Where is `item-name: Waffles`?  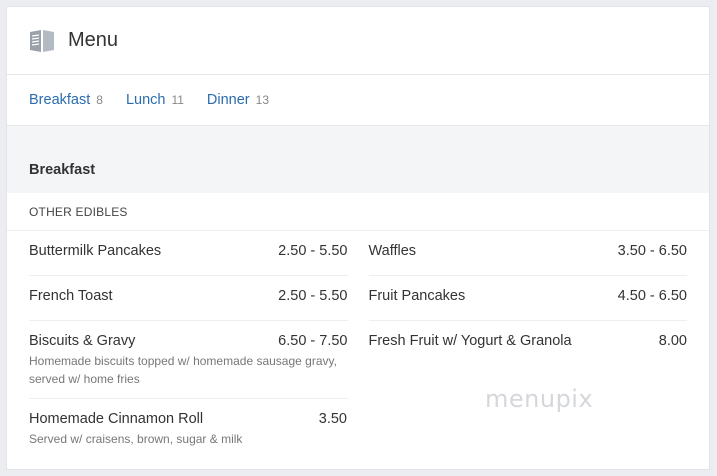
item-name: Waffles is located at coordinates (392, 251).